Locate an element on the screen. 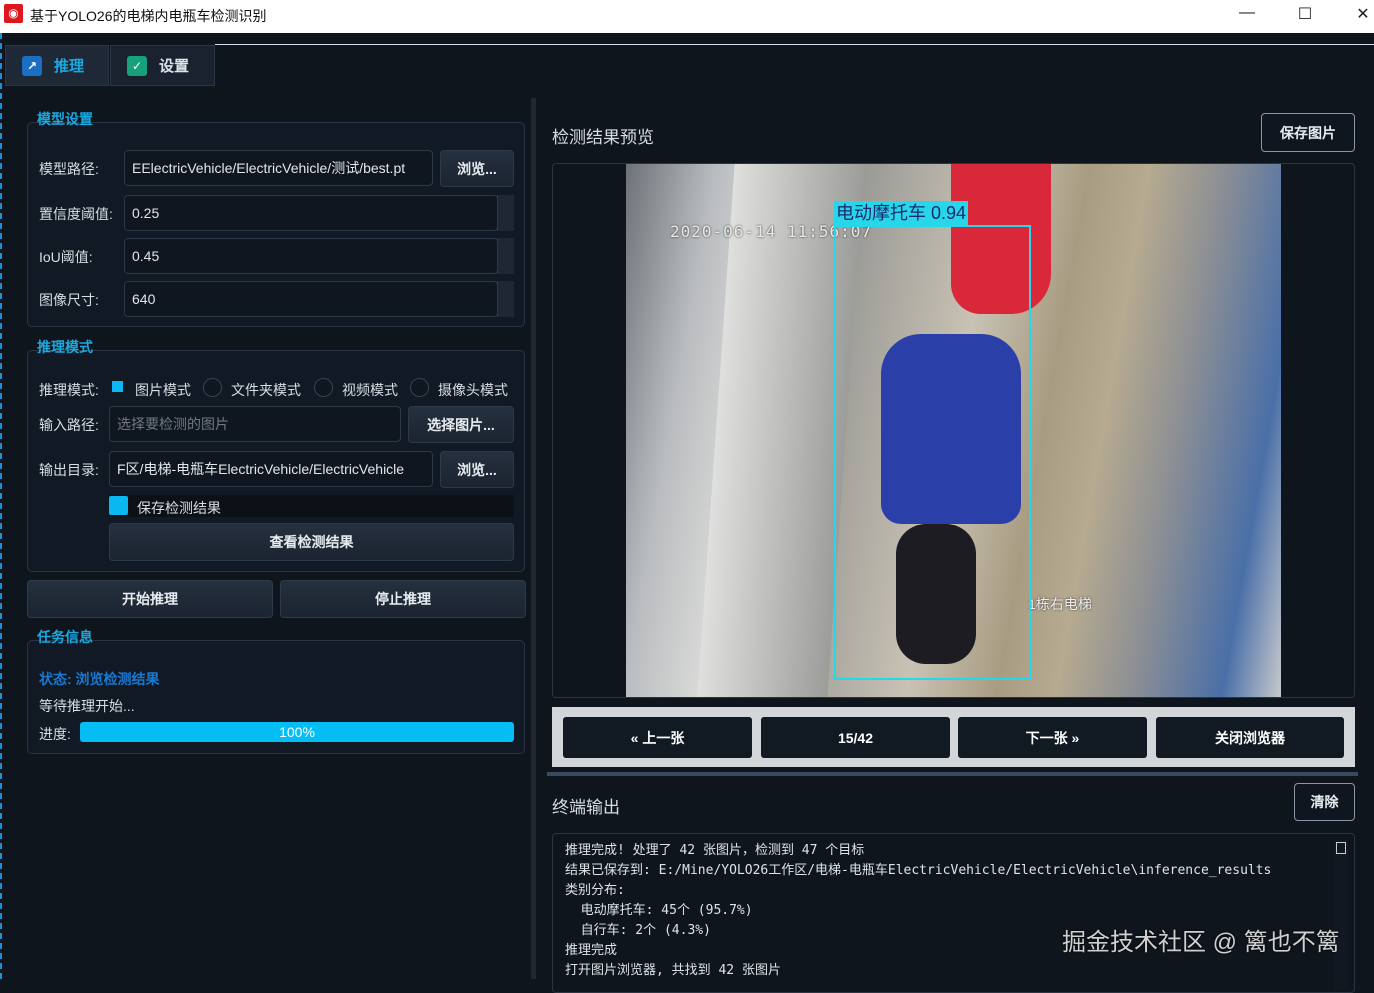  imgsz-spinbox: 640 is located at coordinates (311, 299).